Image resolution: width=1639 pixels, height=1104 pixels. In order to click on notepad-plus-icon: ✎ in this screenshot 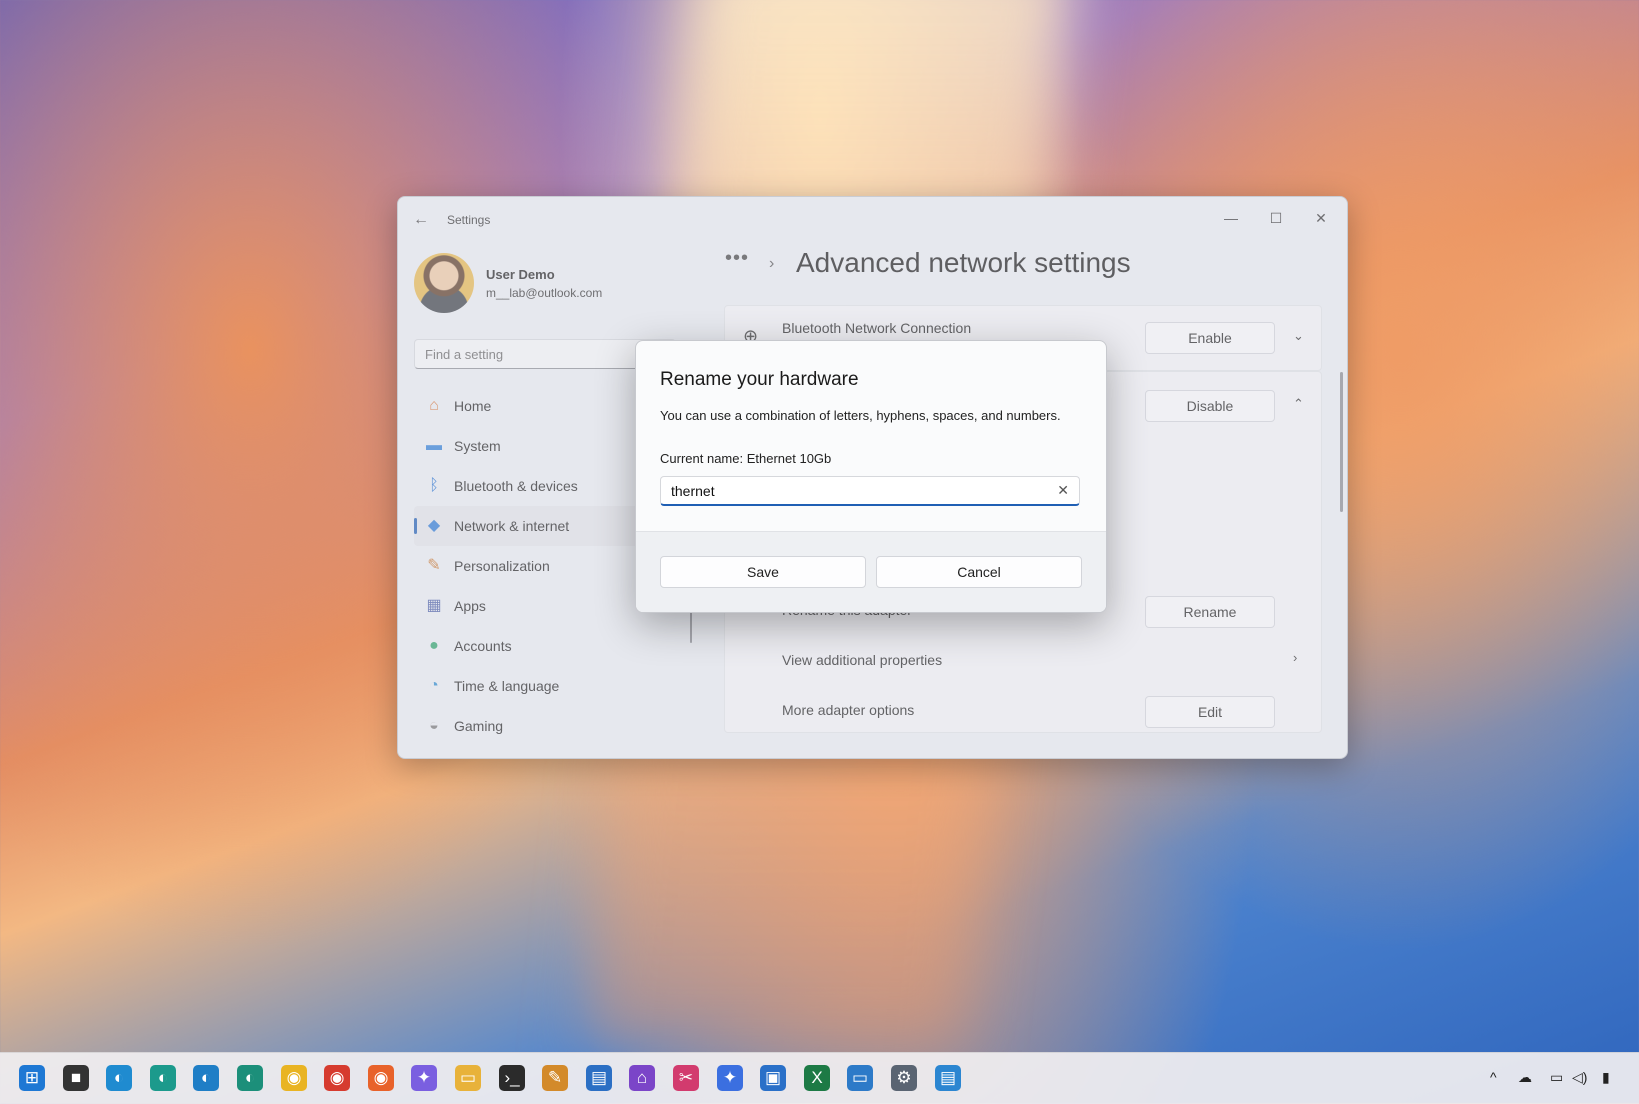, I will do `click(555, 1078)`.